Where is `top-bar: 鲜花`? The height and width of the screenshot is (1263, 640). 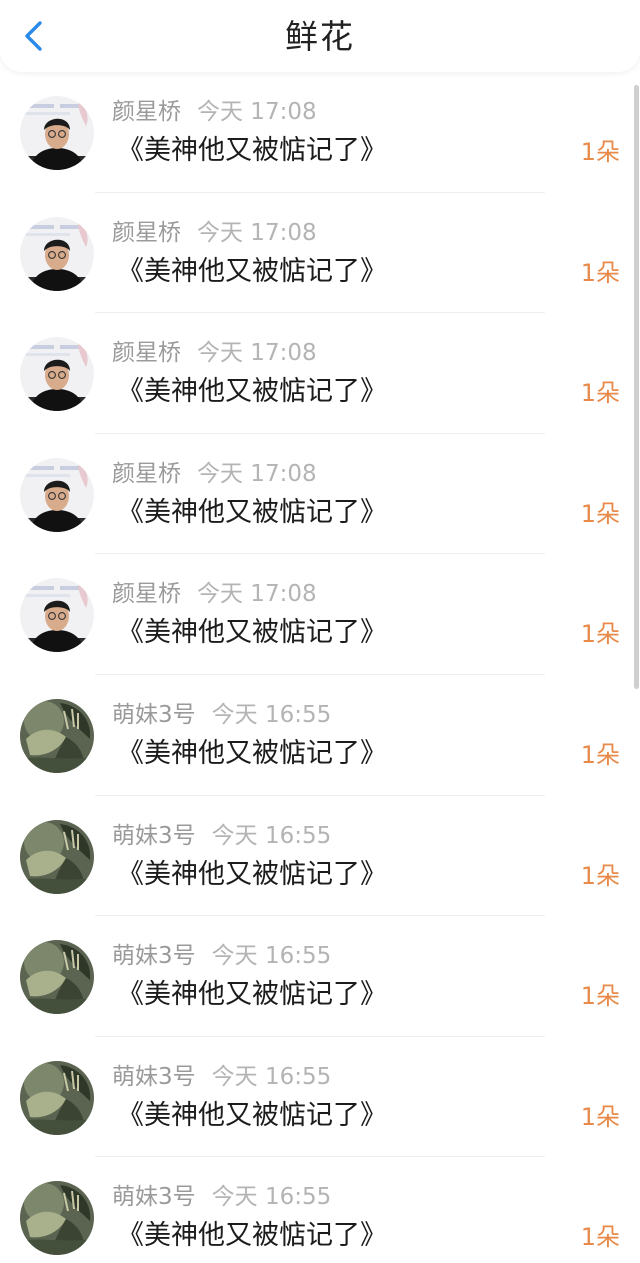 top-bar: 鲜花 is located at coordinates (320, 36).